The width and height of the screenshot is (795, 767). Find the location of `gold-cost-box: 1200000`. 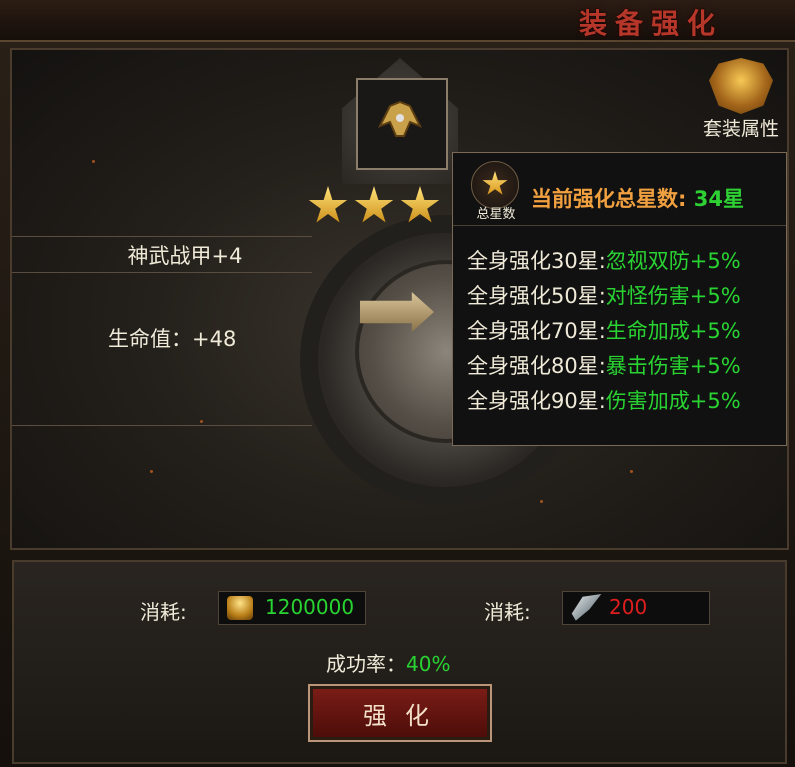

gold-cost-box: 1200000 is located at coordinates (292, 608).